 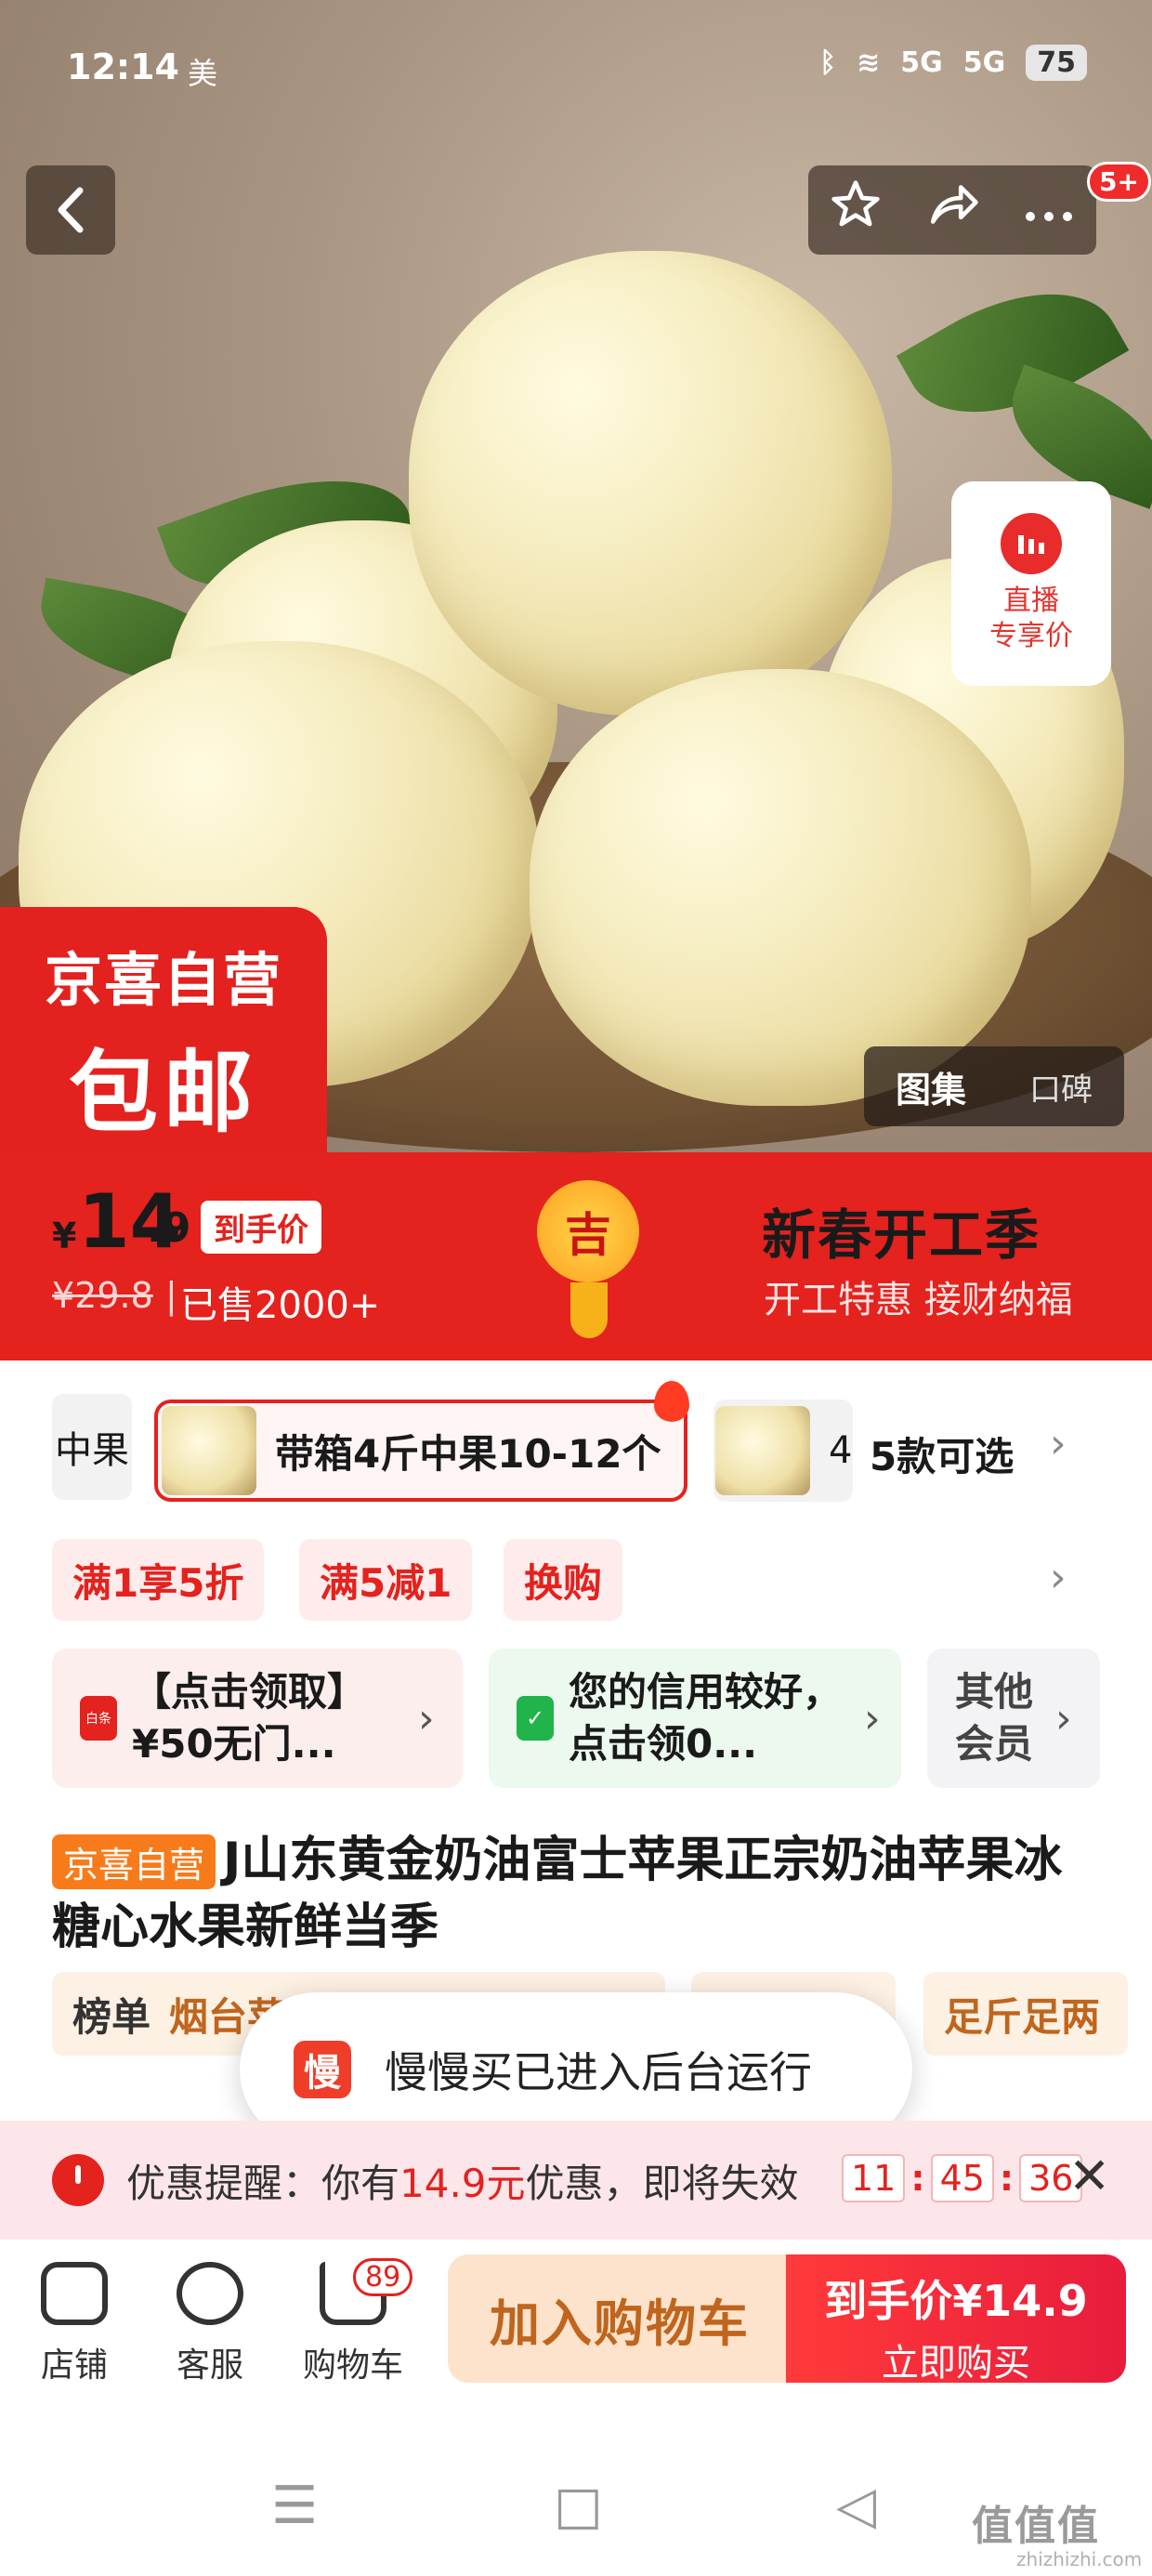 I want to click on nav-actions, so click(x=952, y=210).